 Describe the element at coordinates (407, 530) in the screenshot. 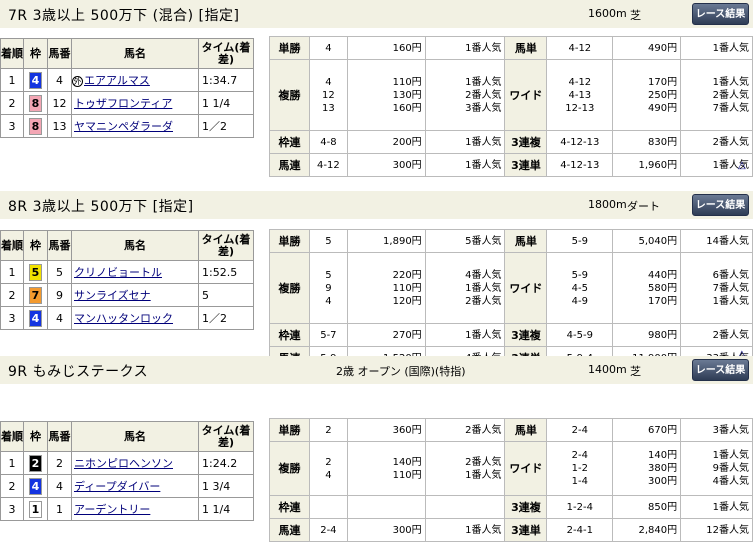

I see `payout-amount: 300円` at that location.